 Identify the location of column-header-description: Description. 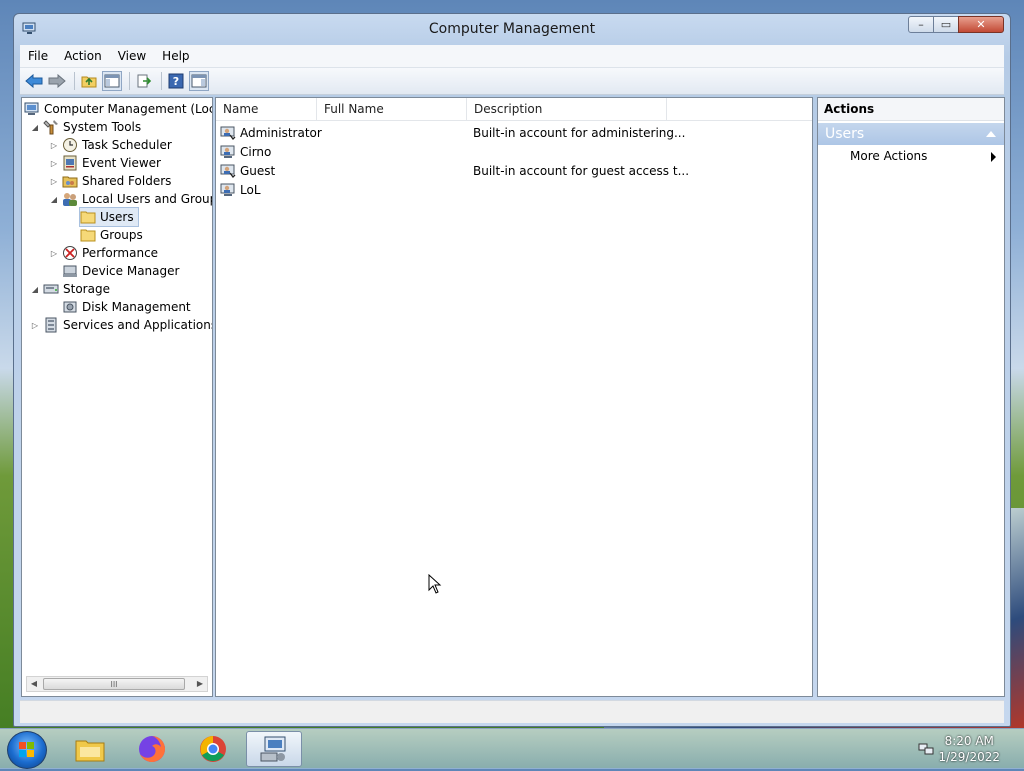
(567, 109).